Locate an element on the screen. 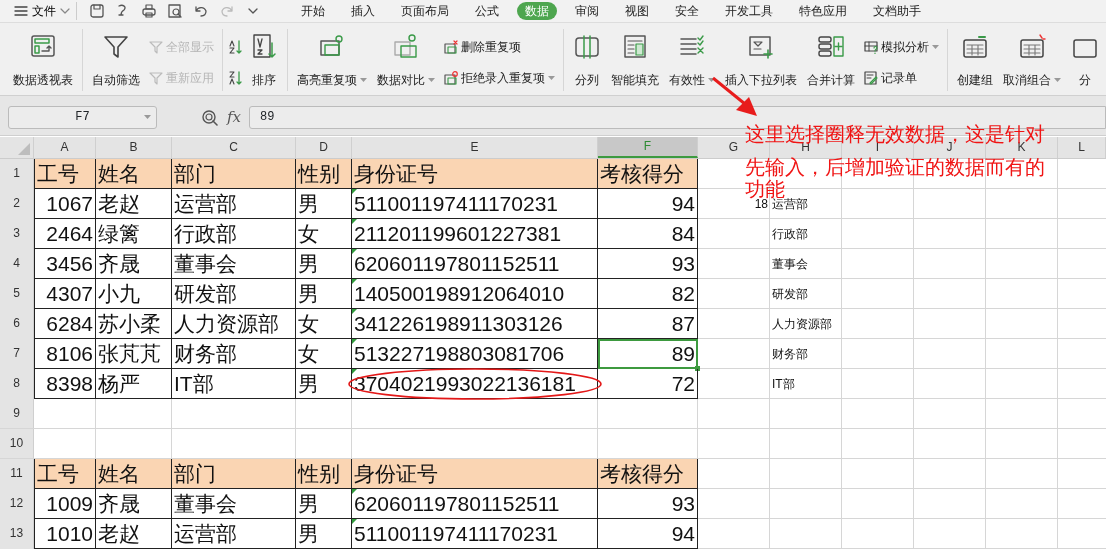 This screenshot has height=551, width=1106. ribbon-button: 删除重复项 is located at coordinates (499, 46).